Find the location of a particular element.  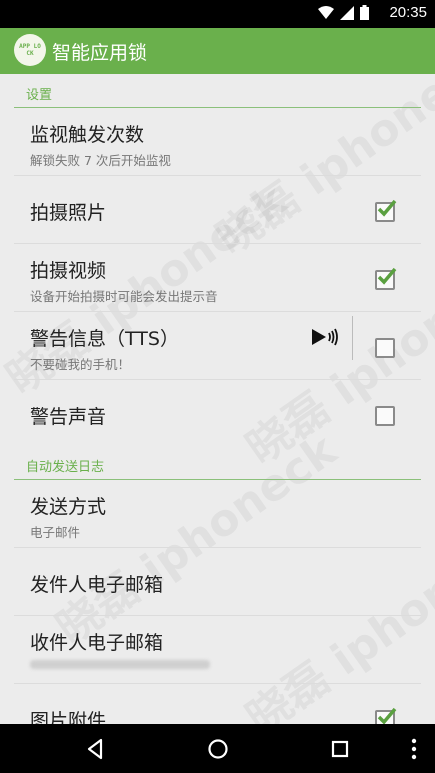

pref-send-method: 发送方式 电子邮件 is located at coordinates (217, 514).